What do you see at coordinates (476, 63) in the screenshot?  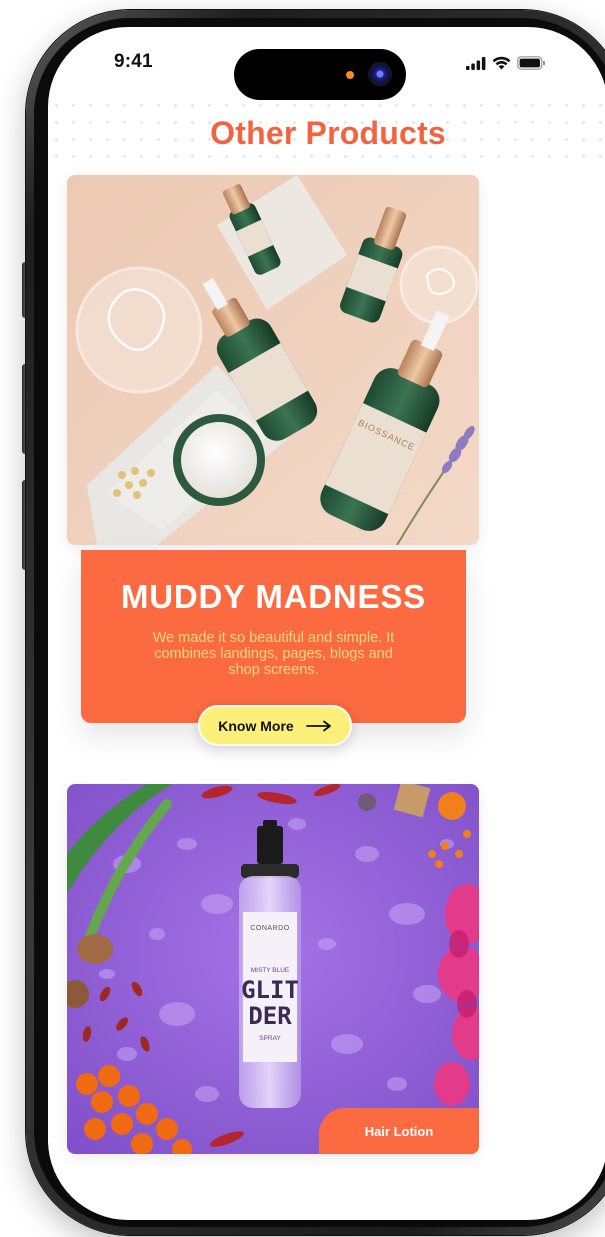 I see `signal-icon` at bounding box center [476, 63].